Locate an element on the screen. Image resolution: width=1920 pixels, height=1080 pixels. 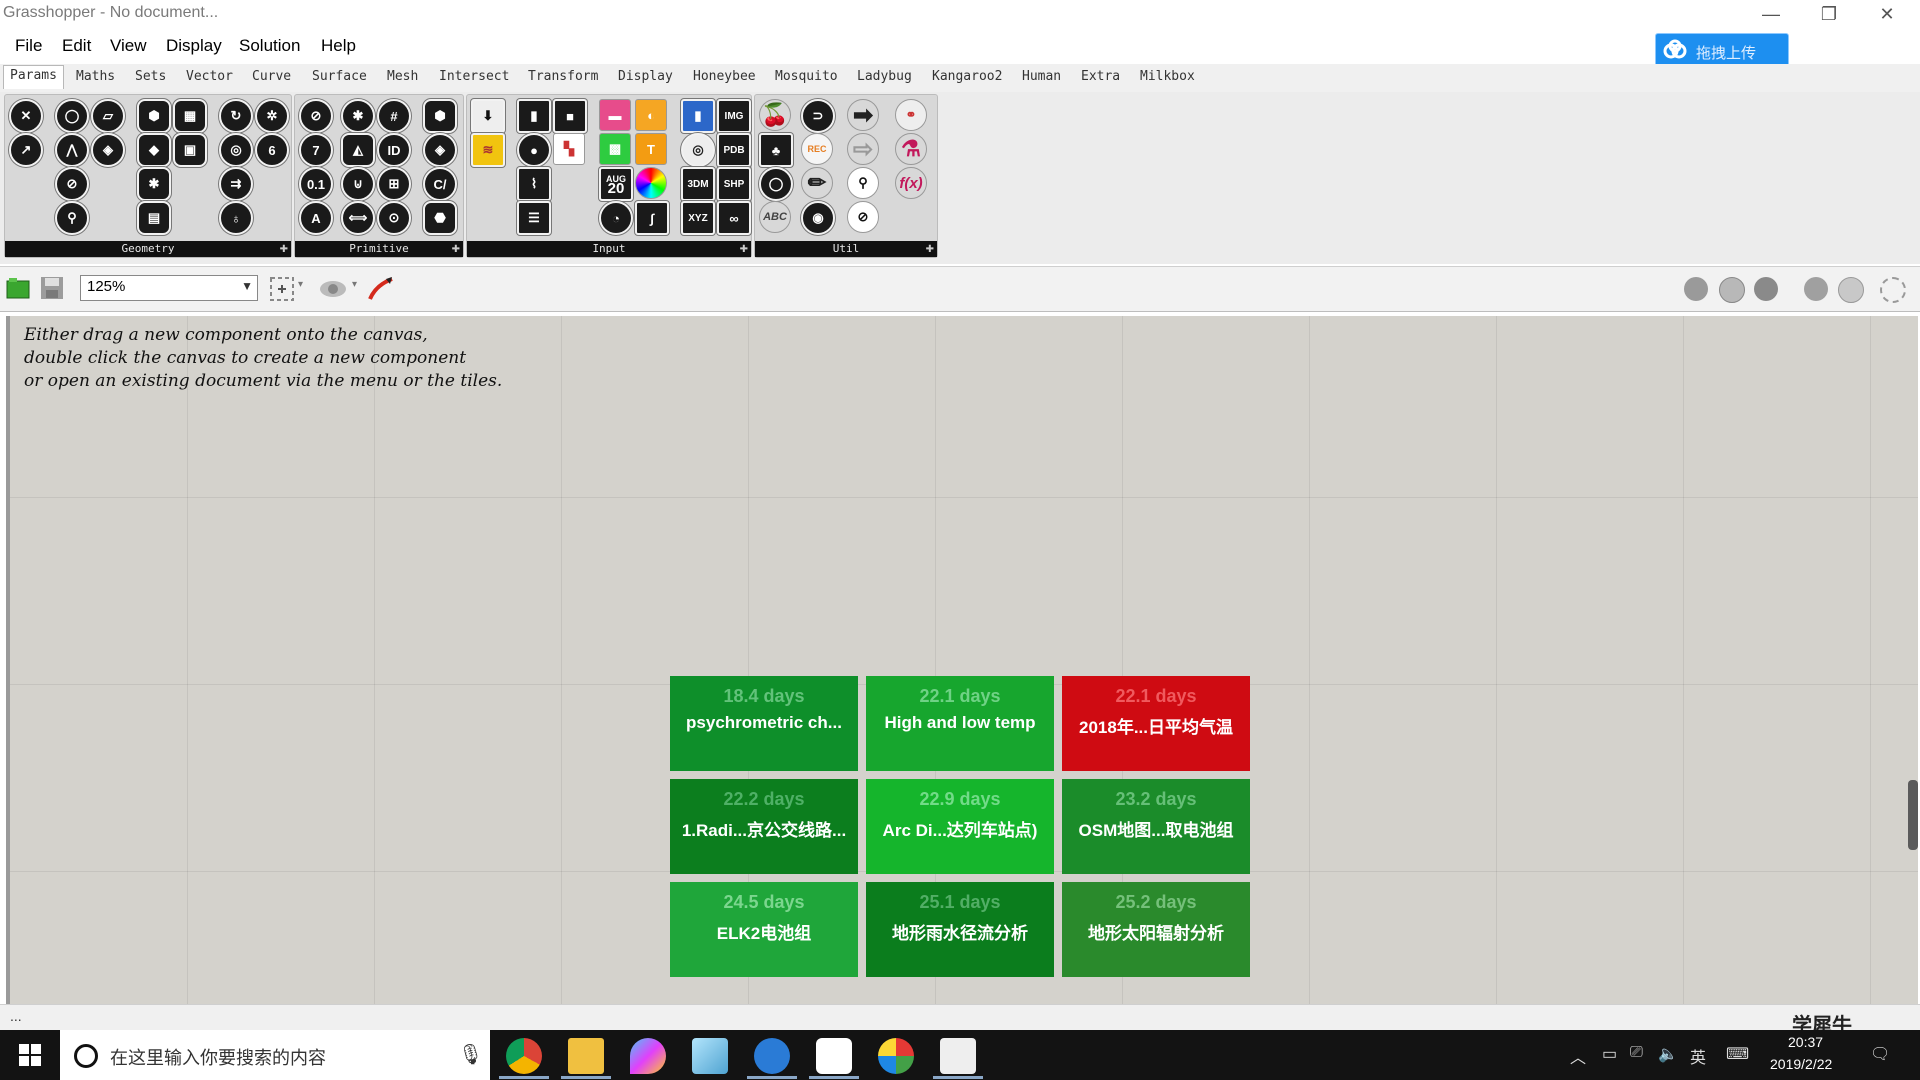
geometry-param-icon: ⇉ is located at coordinates (236, 184).